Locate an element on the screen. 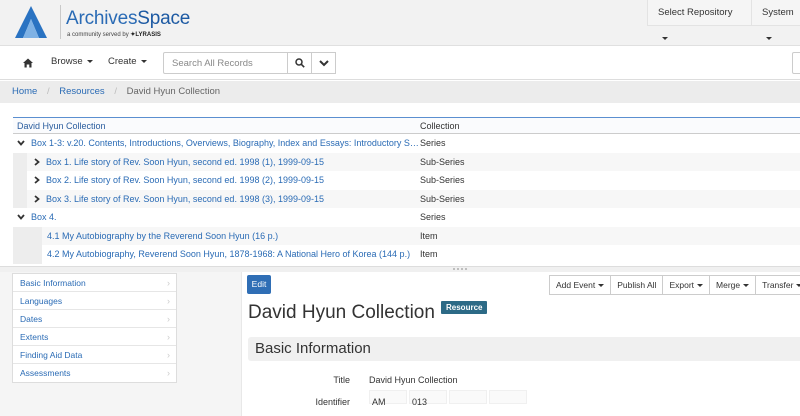 This screenshot has width=800, height=416. tree-root-title: David Hyun Collection is located at coordinates (61, 126).